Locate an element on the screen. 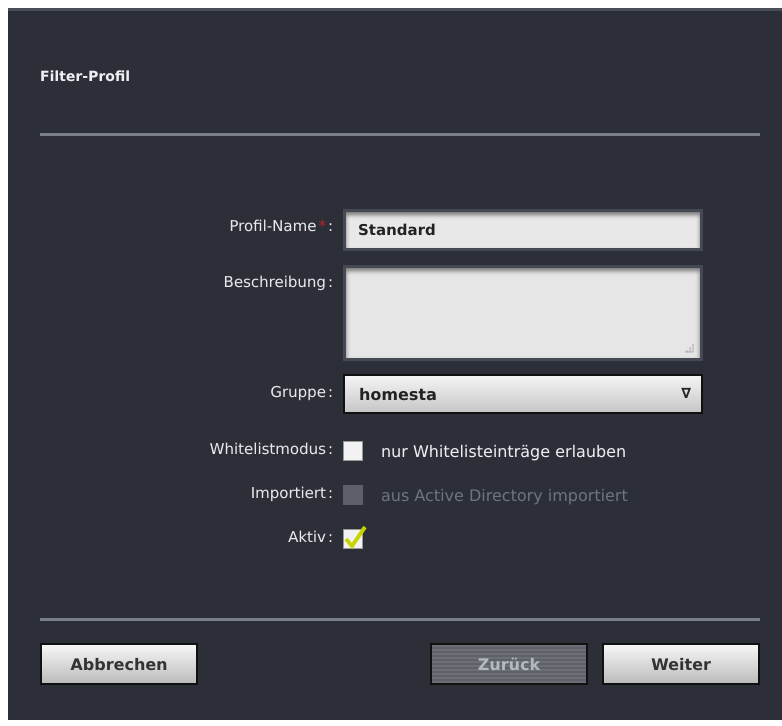  field-label: Gruppe is located at coordinates (298, 392).